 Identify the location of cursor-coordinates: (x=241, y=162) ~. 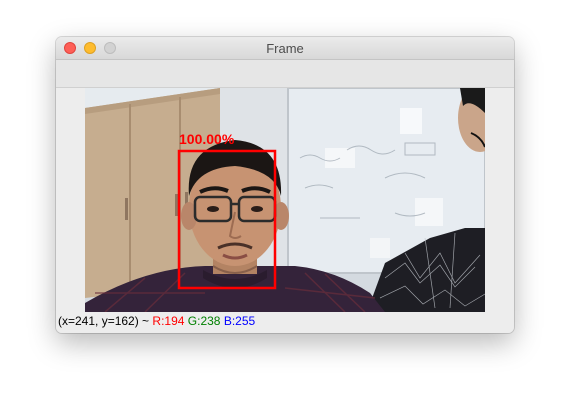
(104, 321).